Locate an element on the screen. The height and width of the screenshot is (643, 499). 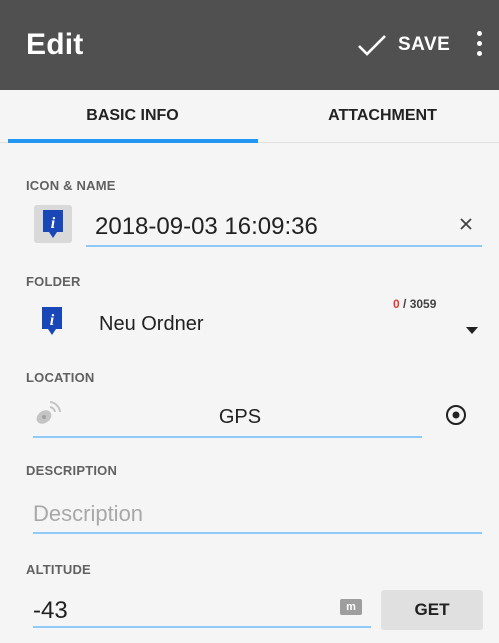
locate-target-icon is located at coordinates (456, 415).